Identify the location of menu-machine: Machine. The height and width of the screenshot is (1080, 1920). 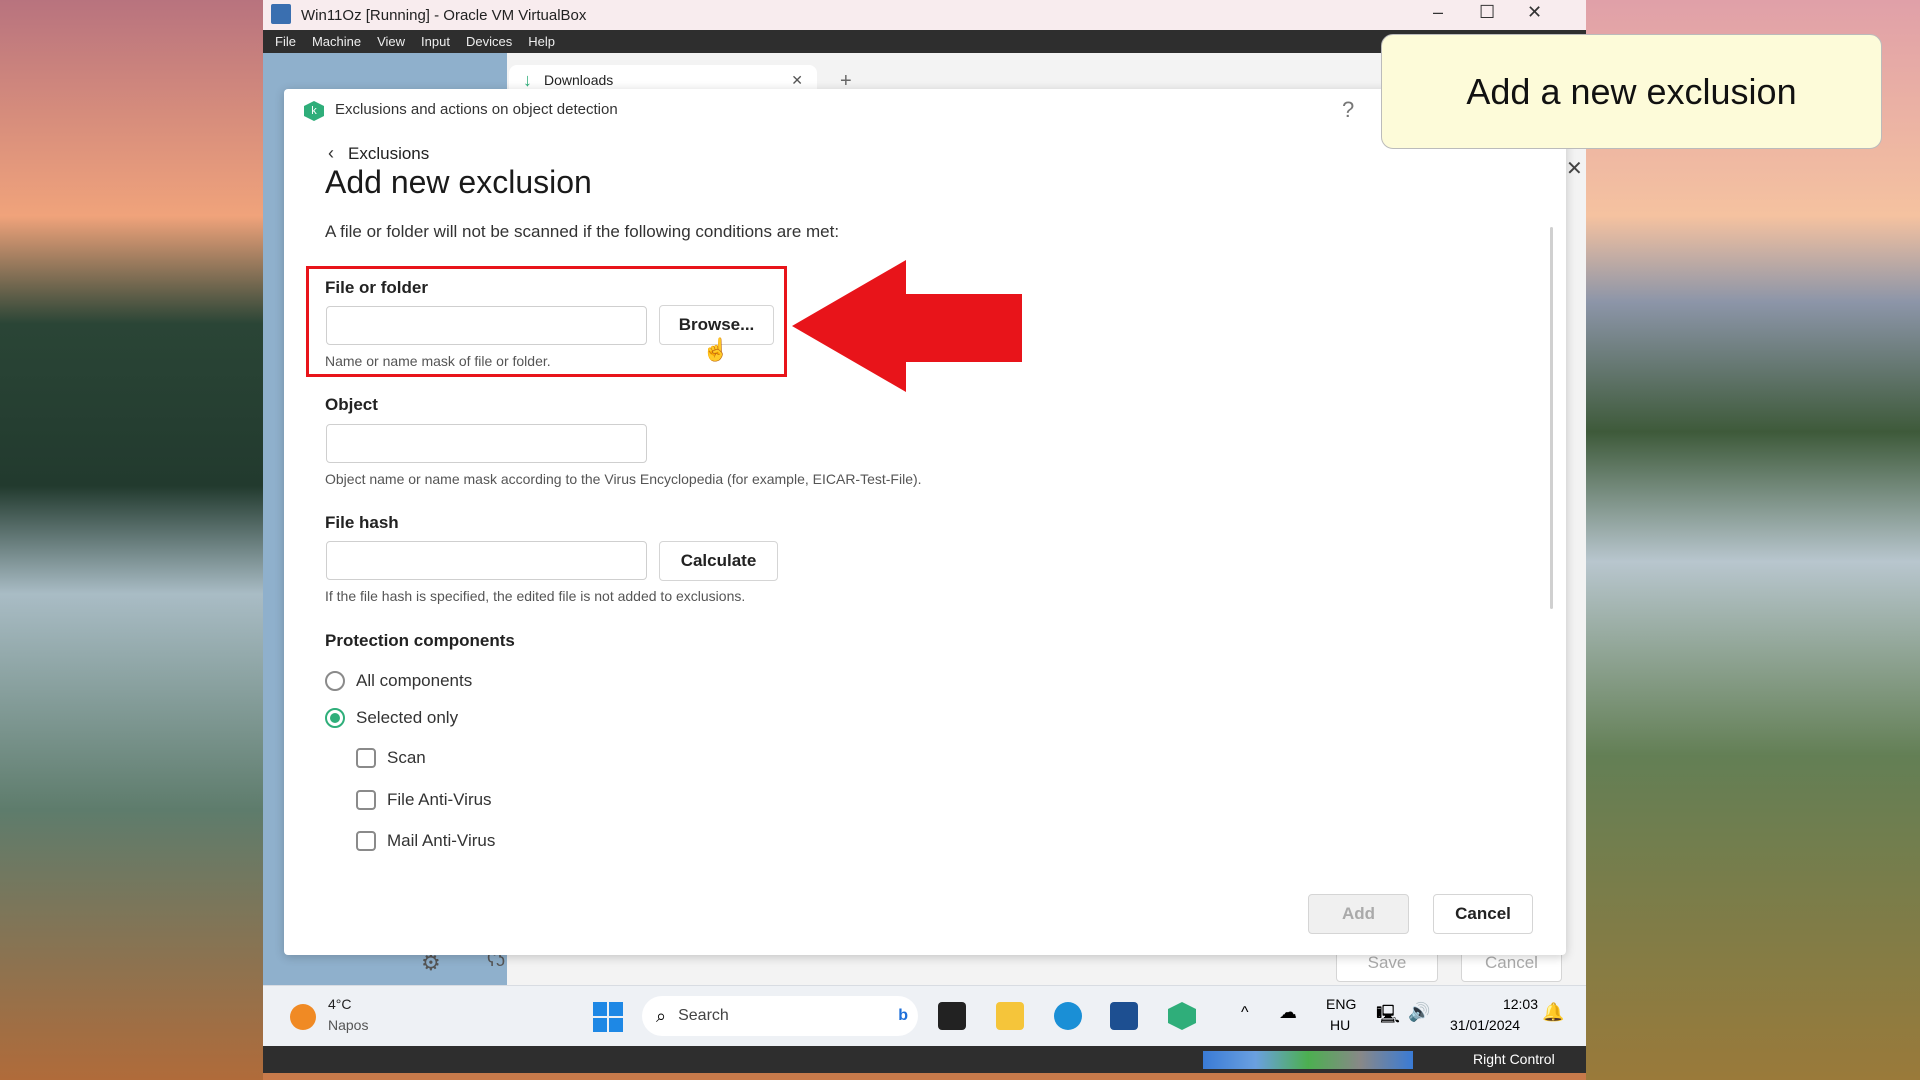
(336, 41).